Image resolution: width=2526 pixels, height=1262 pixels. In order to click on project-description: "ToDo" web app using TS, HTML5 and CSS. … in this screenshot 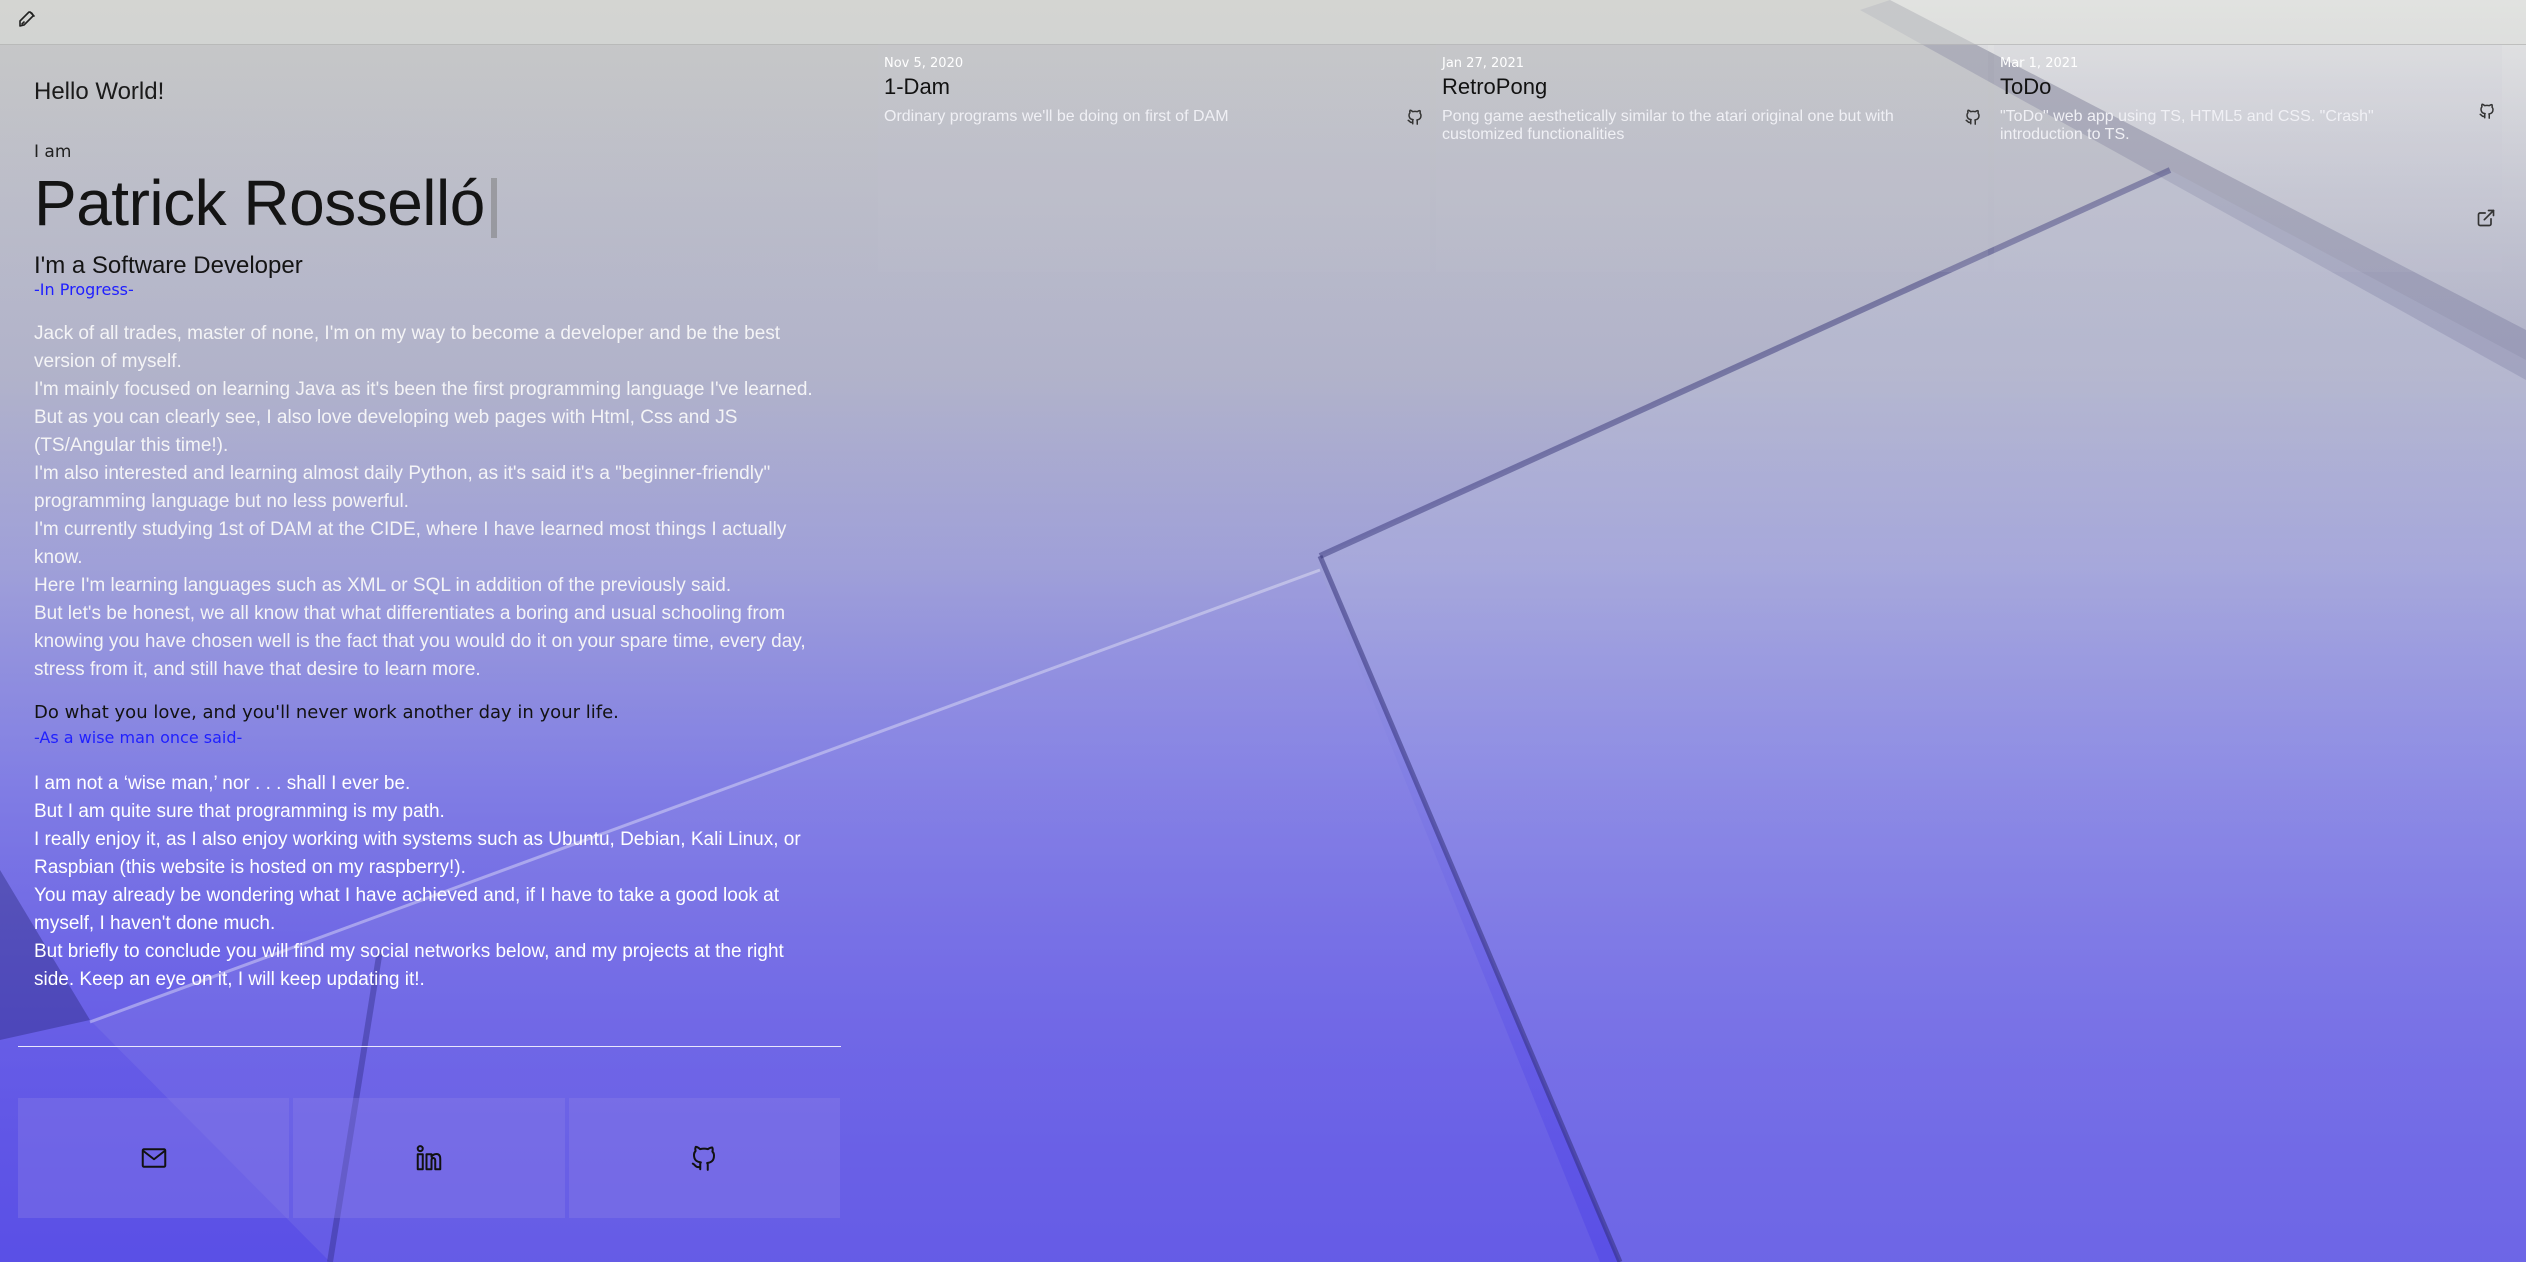, I will do `click(2187, 125)`.